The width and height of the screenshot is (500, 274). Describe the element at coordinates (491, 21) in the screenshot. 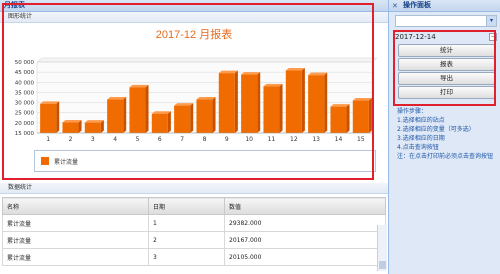

I see `chevron-down-icon: ▾` at that location.